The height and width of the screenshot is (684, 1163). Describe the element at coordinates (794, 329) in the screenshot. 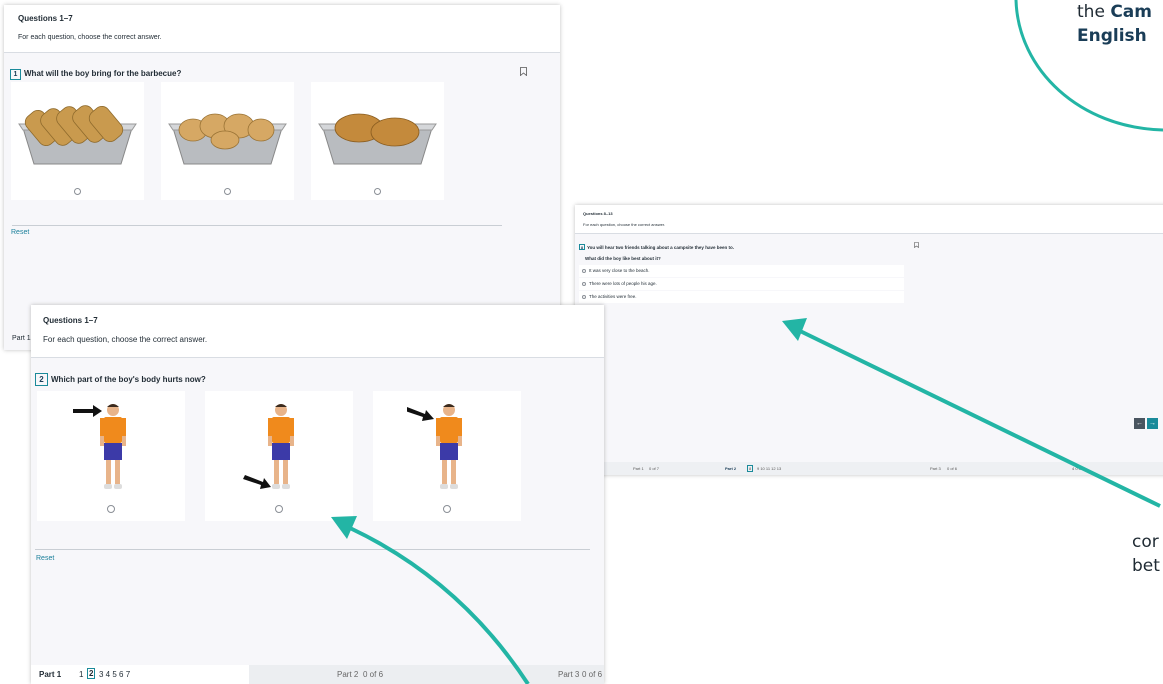

I see `arrowhead-card2` at that location.